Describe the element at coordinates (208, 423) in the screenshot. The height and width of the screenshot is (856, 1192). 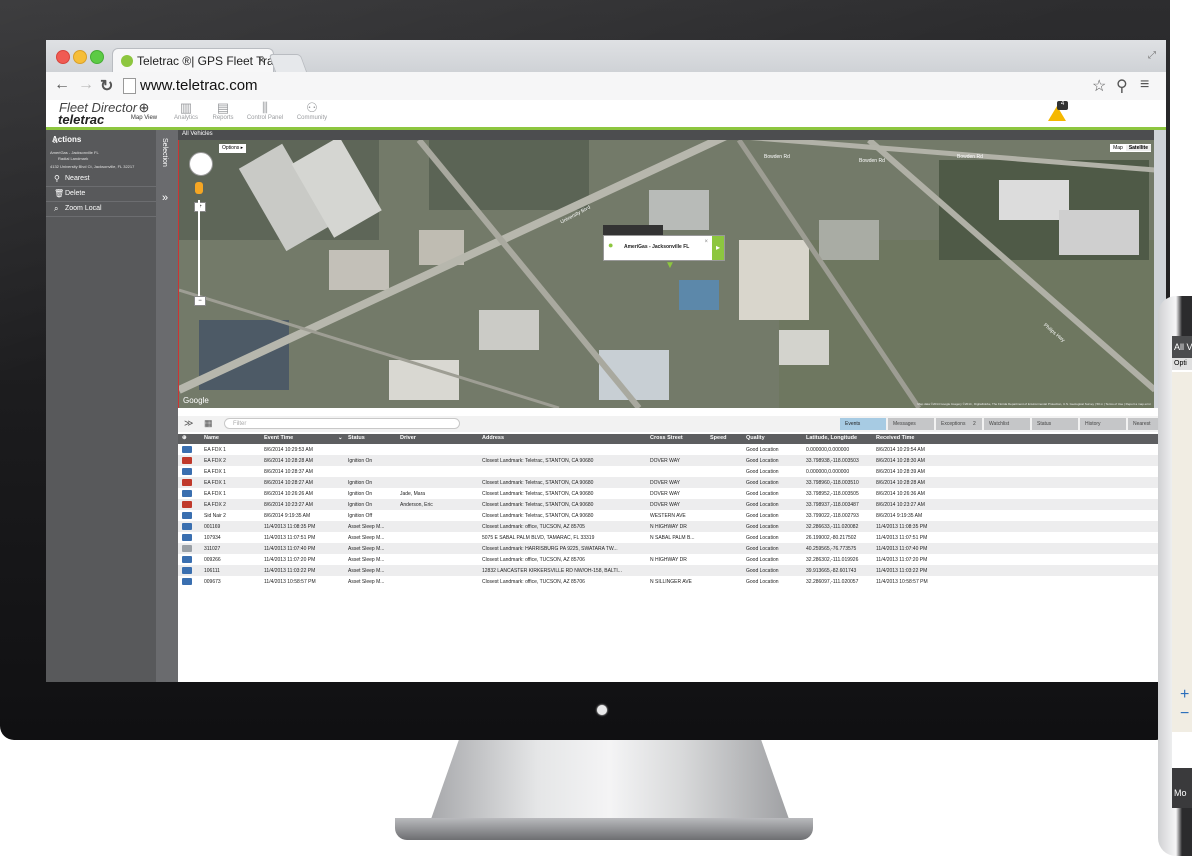
I see `columns-icon: ▦` at that location.